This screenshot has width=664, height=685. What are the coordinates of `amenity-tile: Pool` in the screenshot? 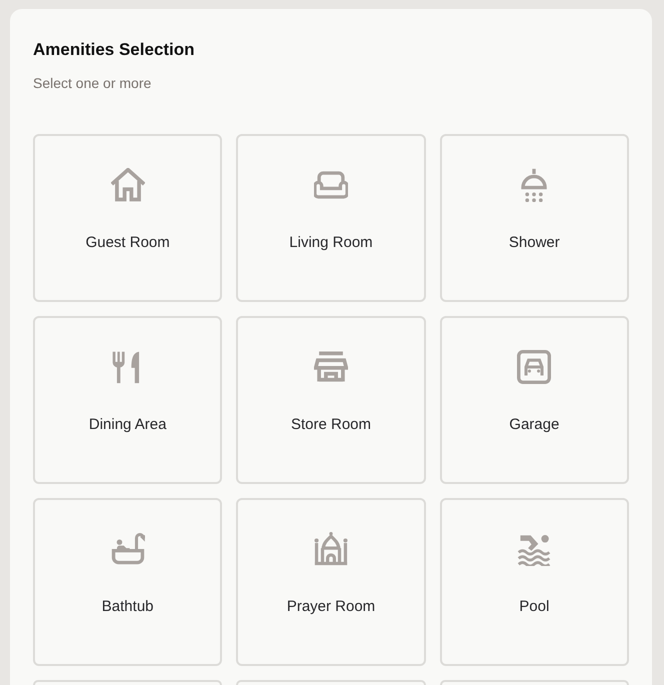 It's located at (534, 582).